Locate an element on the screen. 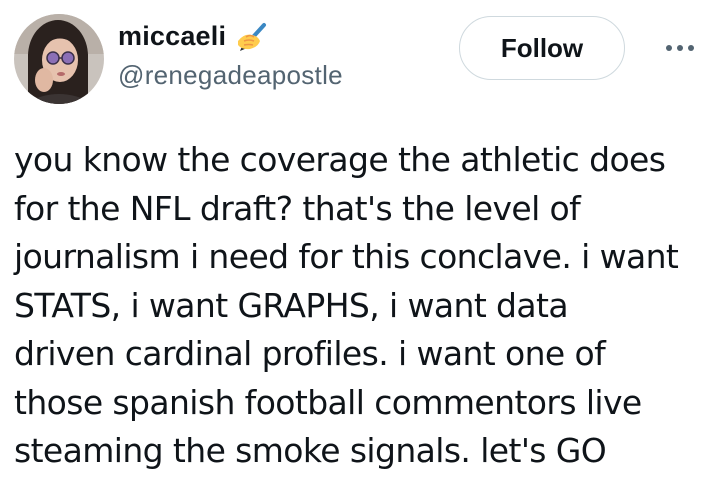 Image resolution: width=718 pixels, height=500 pixels. more-options-button is located at coordinates (680, 48).